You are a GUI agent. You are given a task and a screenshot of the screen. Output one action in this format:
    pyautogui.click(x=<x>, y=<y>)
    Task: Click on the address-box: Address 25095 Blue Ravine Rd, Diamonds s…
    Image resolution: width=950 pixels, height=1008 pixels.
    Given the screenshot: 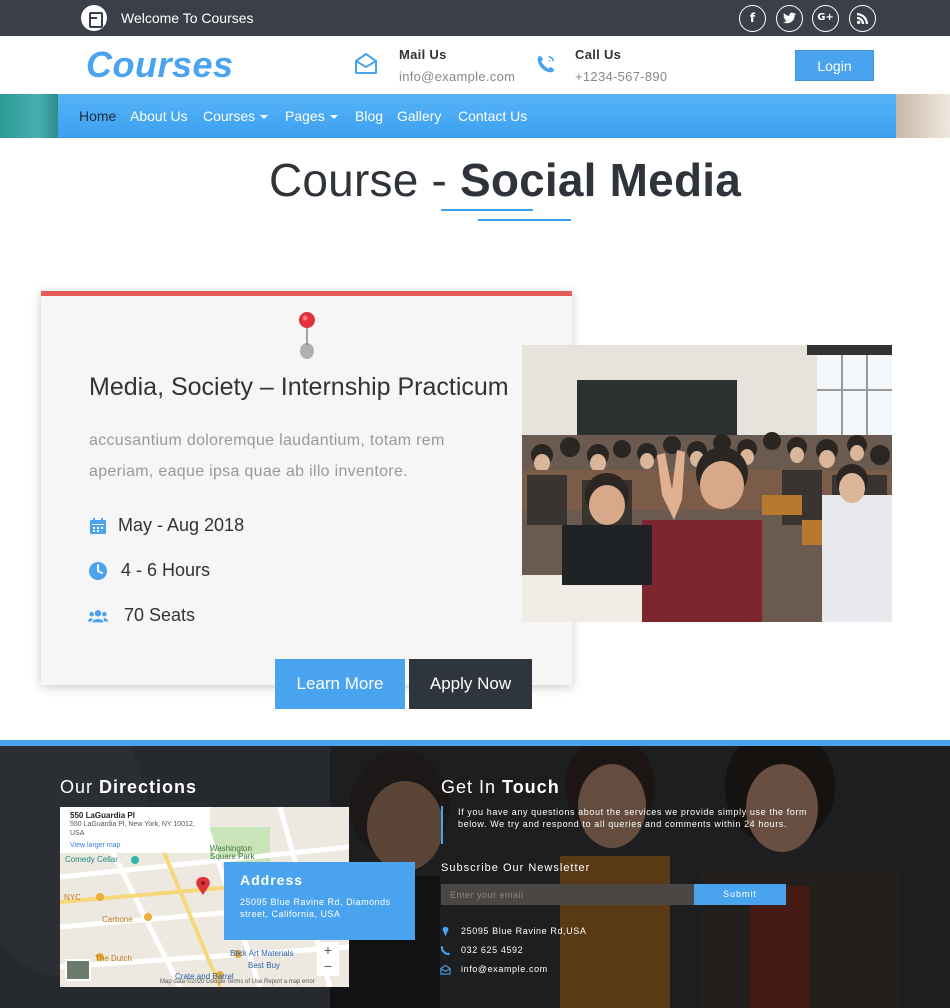 What is the action you would take?
    pyautogui.click(x=319, y=901)
    